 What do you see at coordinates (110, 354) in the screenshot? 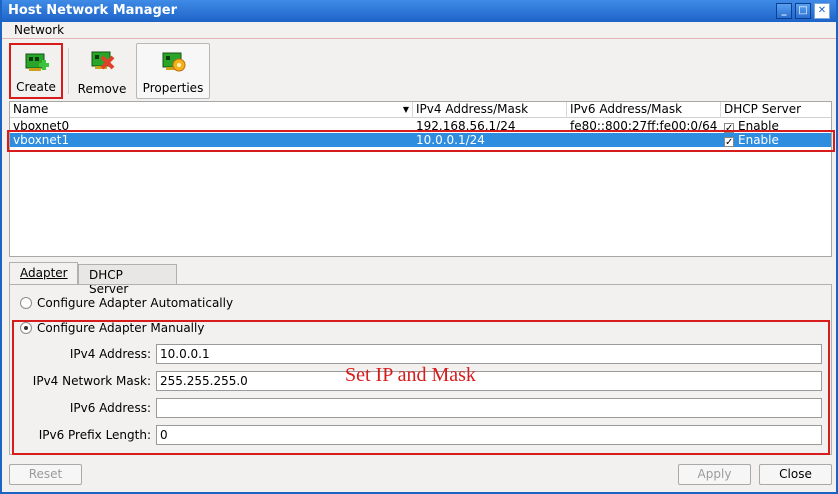
I see `ipv4-address-label: IPv4 Address:` at bounding box center [110, 354].